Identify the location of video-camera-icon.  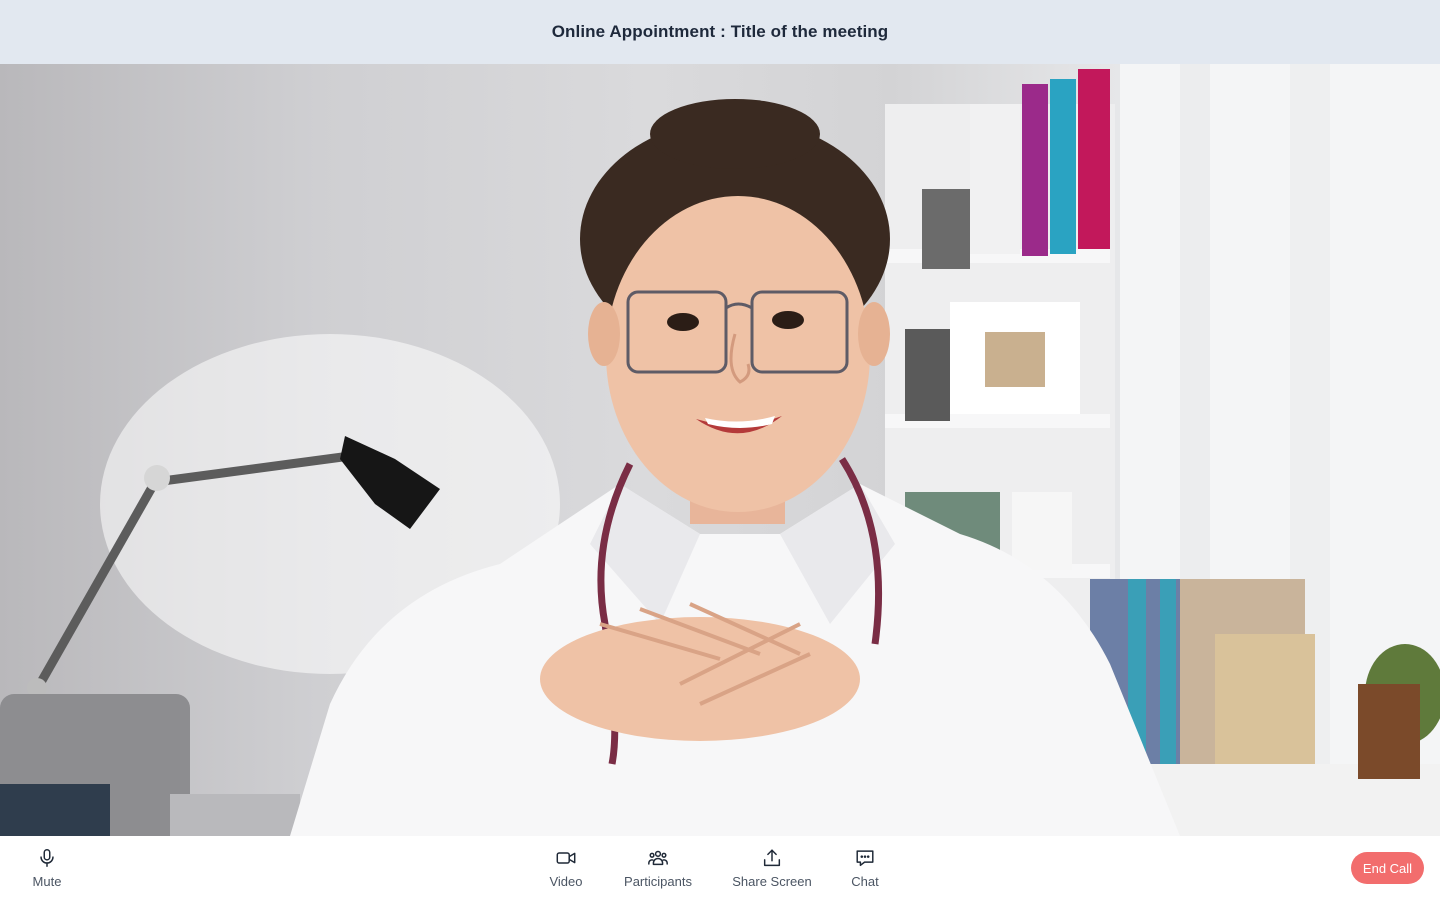
(566, 858).